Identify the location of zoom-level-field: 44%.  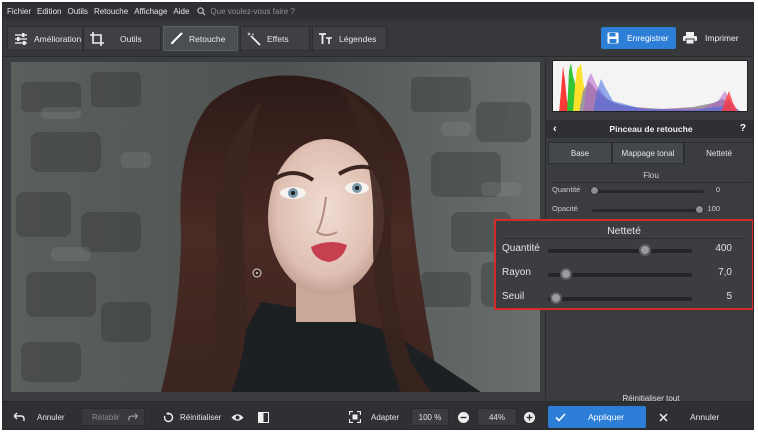
(497, 417).